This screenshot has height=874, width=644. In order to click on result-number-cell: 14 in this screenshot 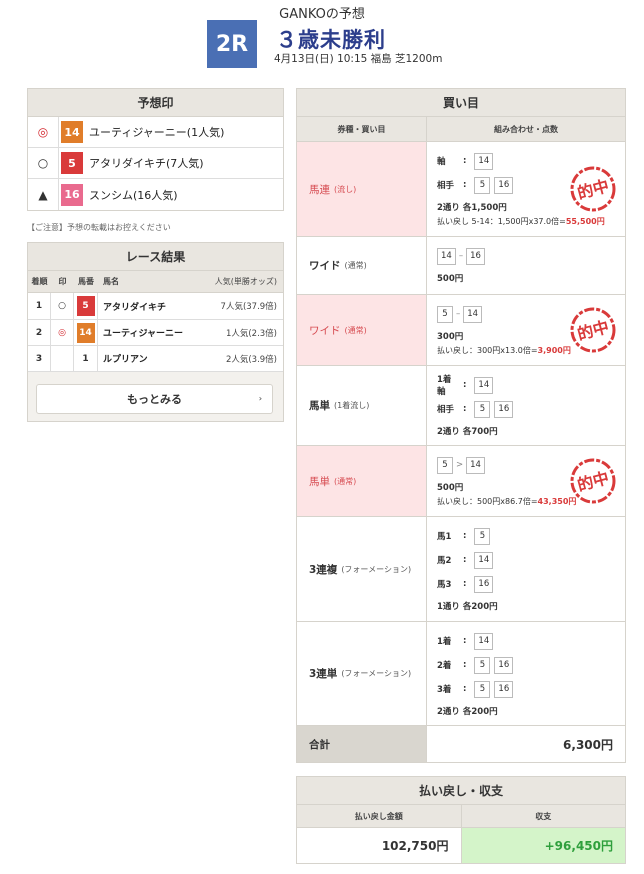, I will do `click(86, 332)`.